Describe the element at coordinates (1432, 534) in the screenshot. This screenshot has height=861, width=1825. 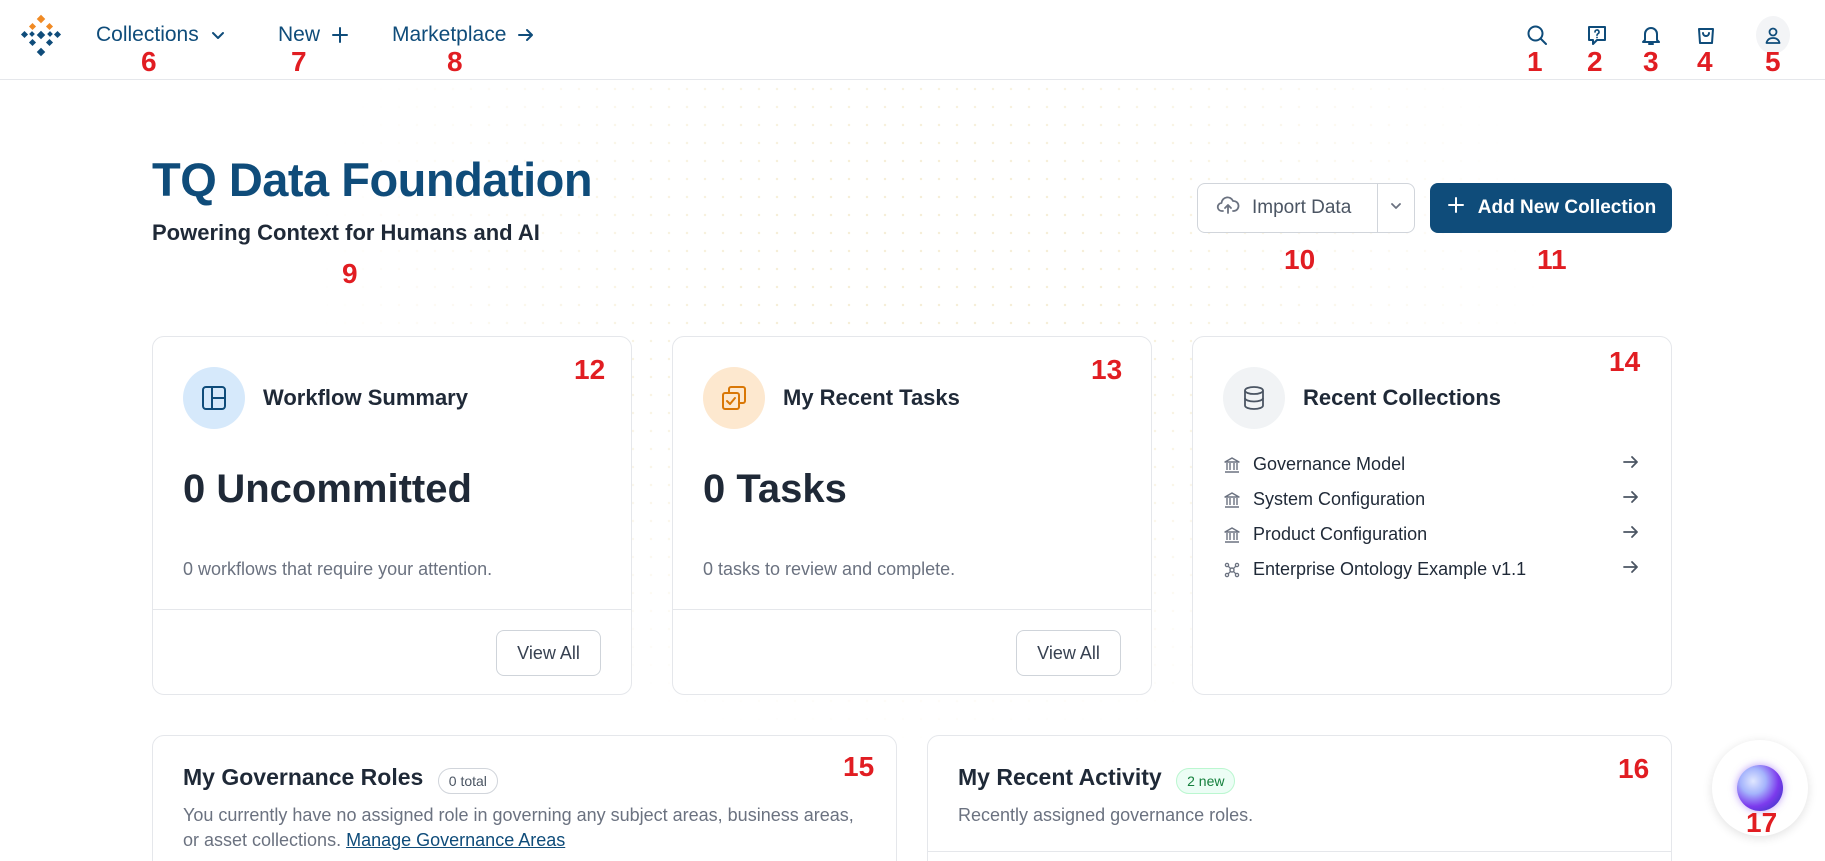
I see `collection-item: Product Configuration` at that location.